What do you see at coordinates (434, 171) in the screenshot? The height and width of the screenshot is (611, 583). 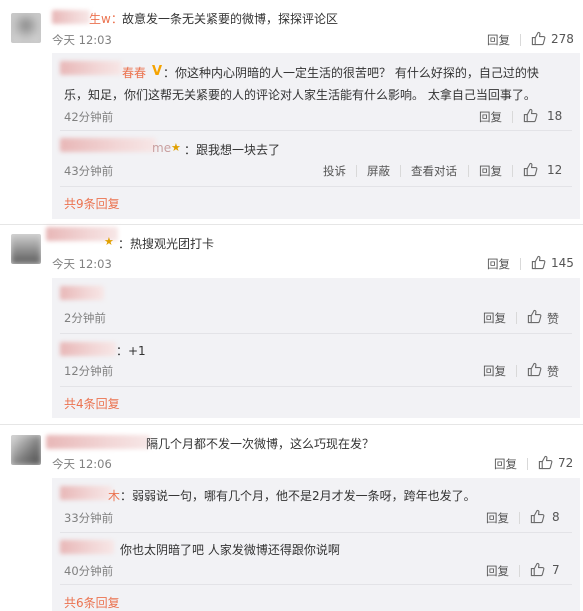 I see `view-conversation-button: 查看对话` at bounding box center [434, 171].